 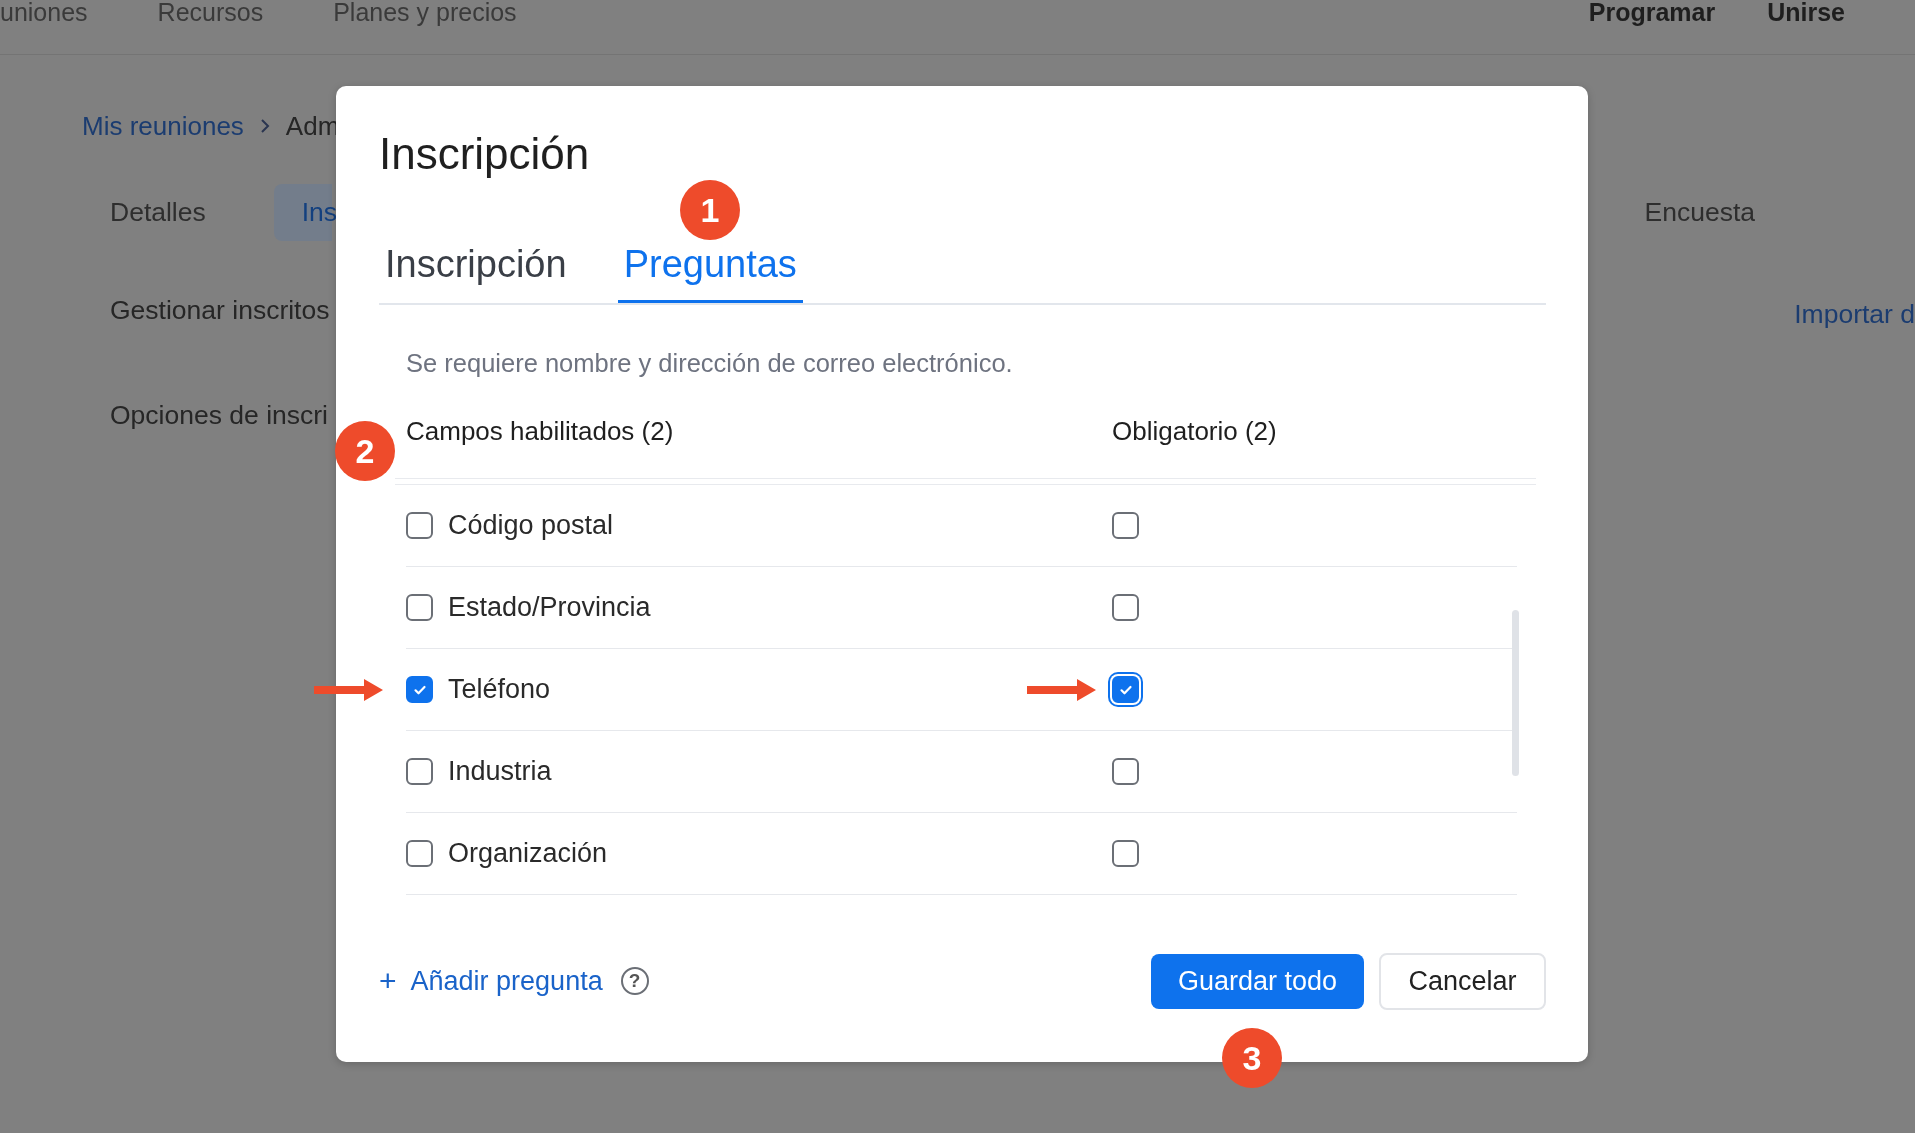 What do you see at coordinates (1854, 314) in the screenshot?
I see `import-link: Importar d` at bounding box center [1854, 314].